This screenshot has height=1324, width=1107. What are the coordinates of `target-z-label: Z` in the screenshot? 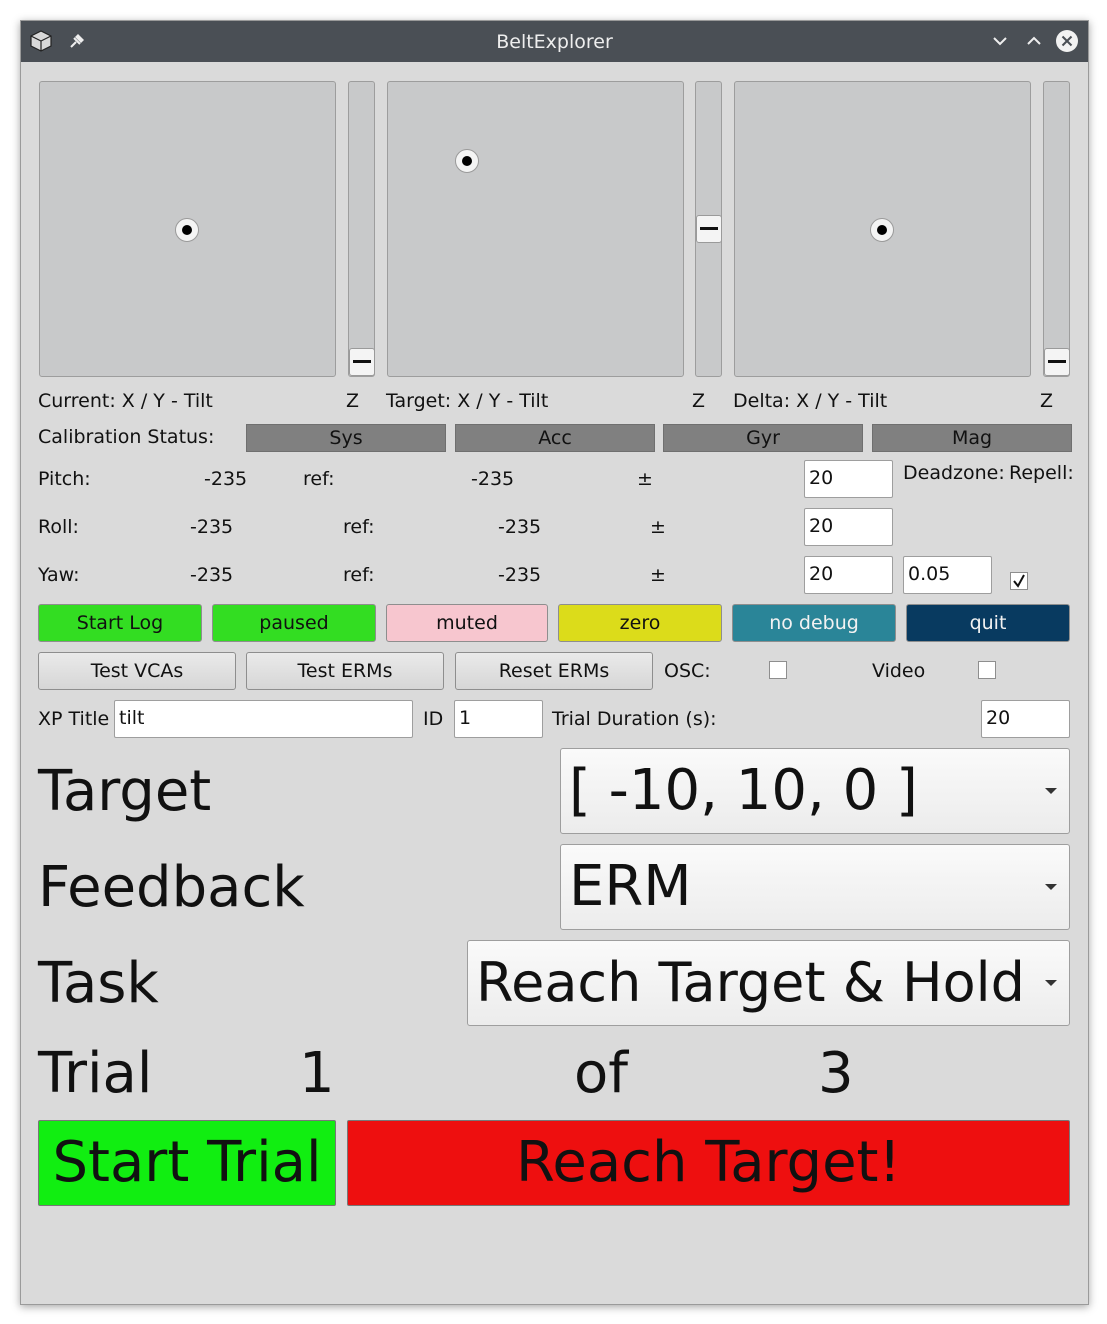 It's located at (699, 401).